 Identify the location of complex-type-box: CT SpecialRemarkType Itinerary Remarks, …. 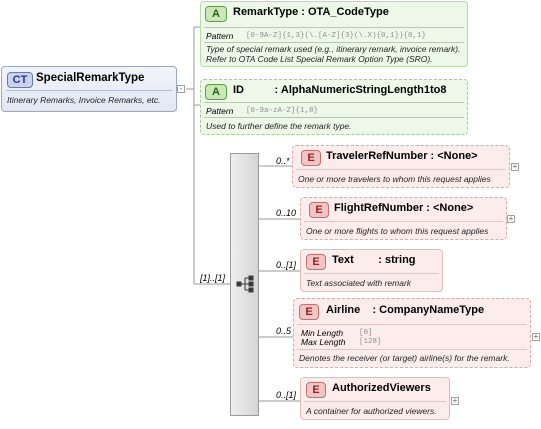
(89, 89).